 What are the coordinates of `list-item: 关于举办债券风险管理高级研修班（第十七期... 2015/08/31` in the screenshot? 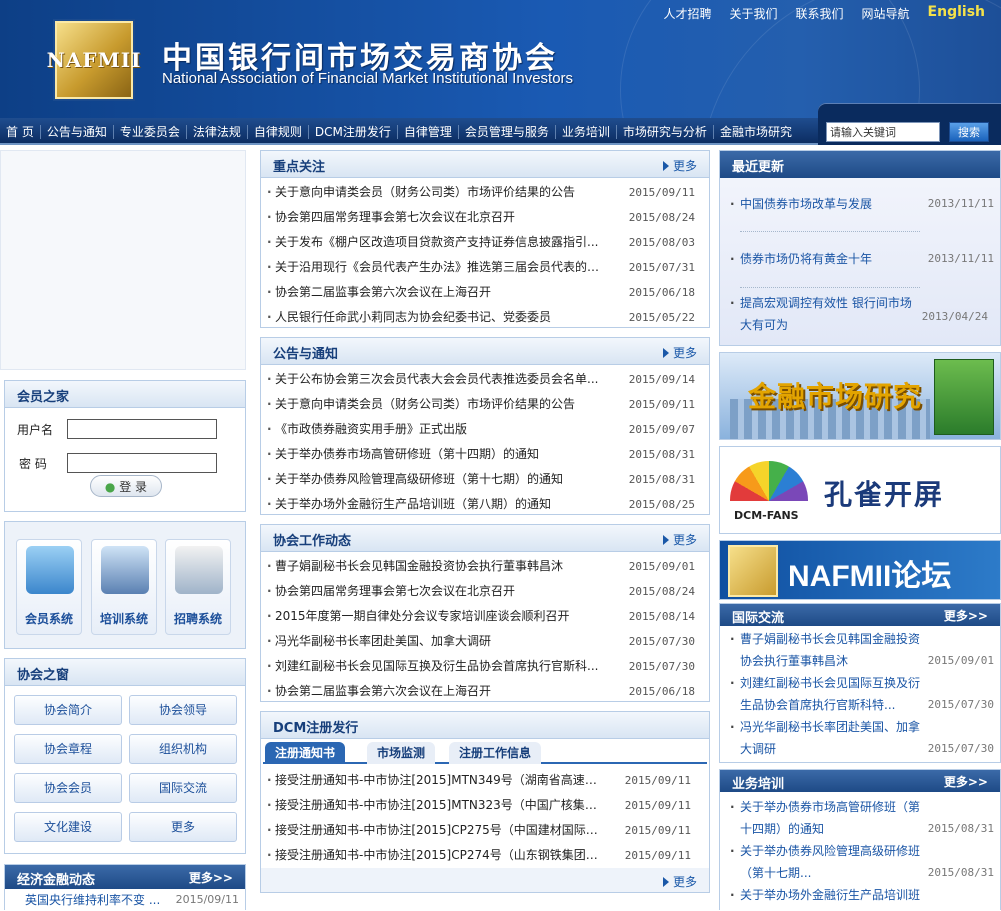 It's located at (860, 862).